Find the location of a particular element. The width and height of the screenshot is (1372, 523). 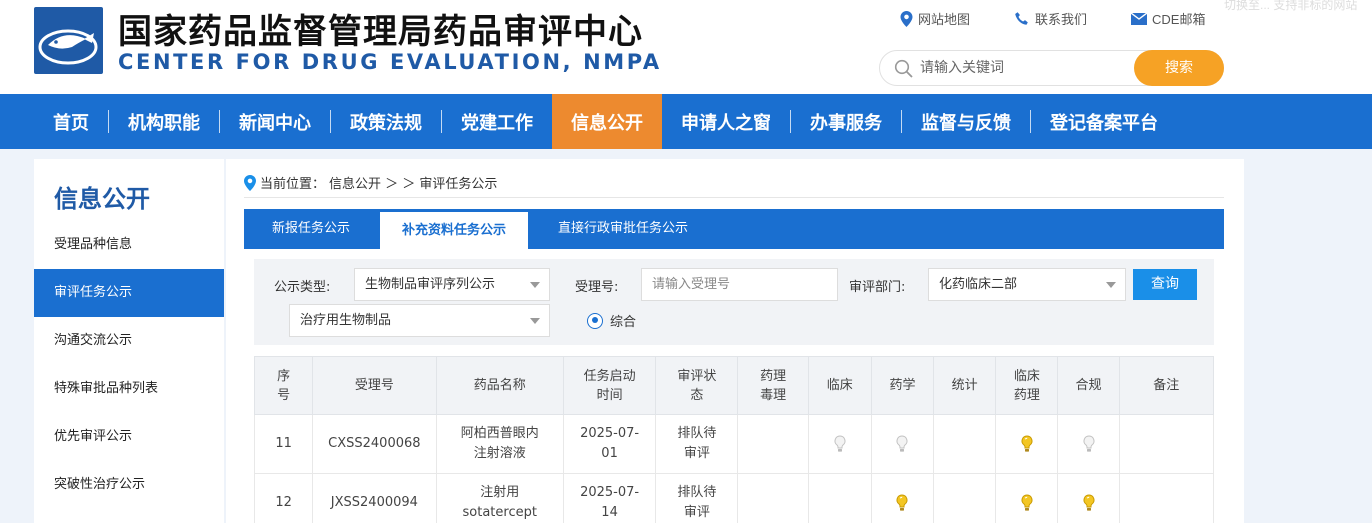

column-header-line: 药品名称 is located at coordinates (499, 385).